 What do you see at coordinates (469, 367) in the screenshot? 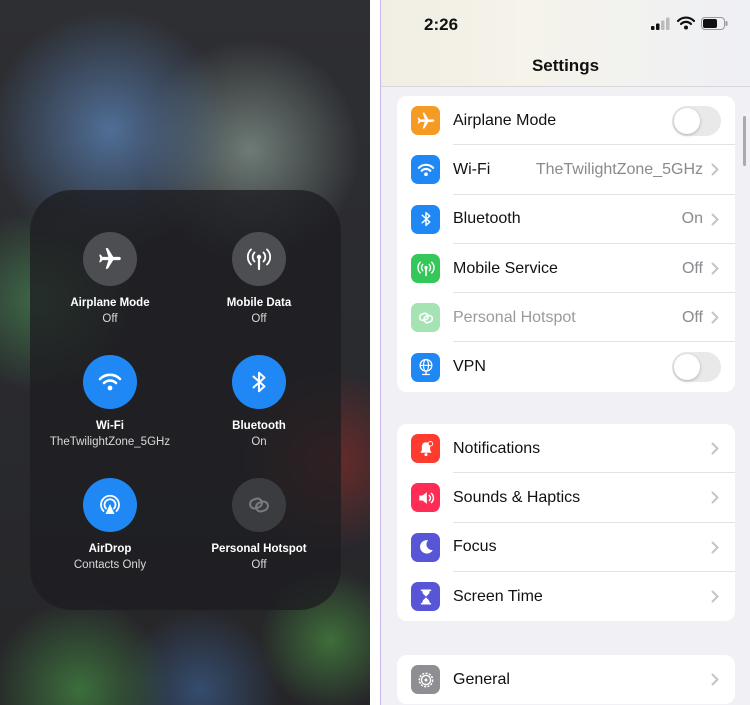
I see `row-label: VPN` at bounding box center [469, 367].